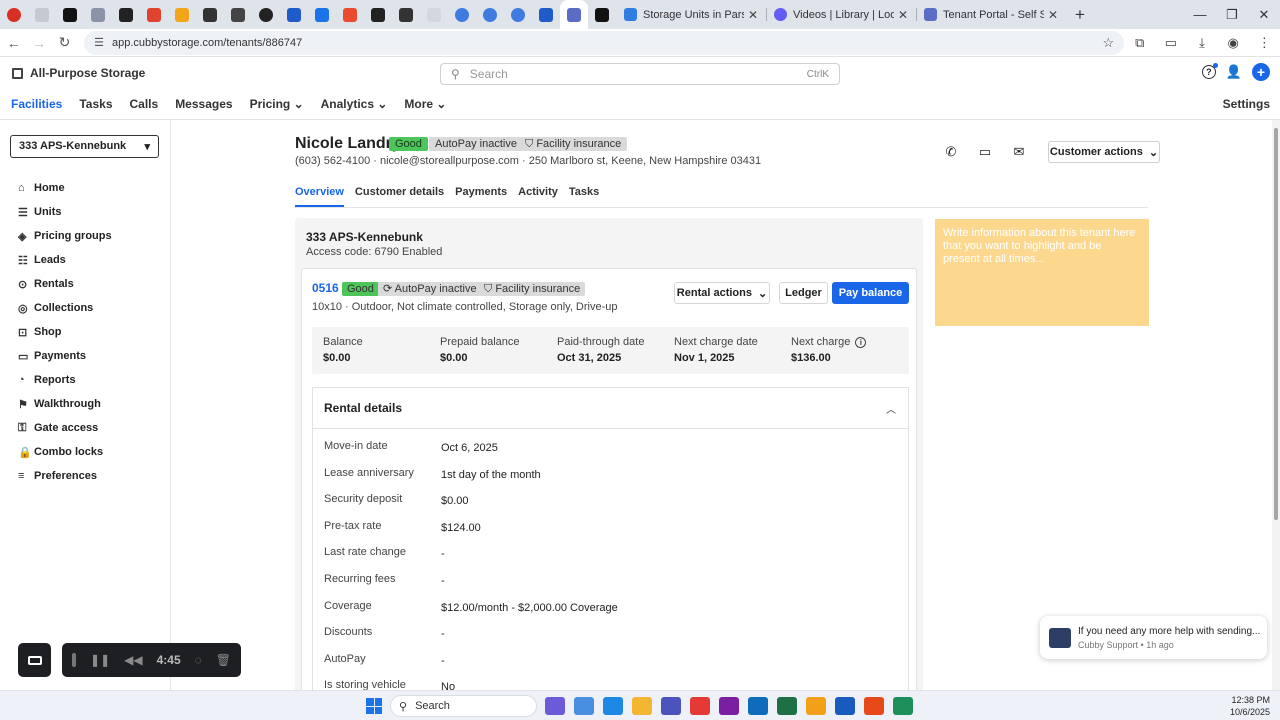 This screenshot has height=720, width=1280. Describe the element at coordinates (861, 342) in the screenshot. I see `info-icon: i` at that location.